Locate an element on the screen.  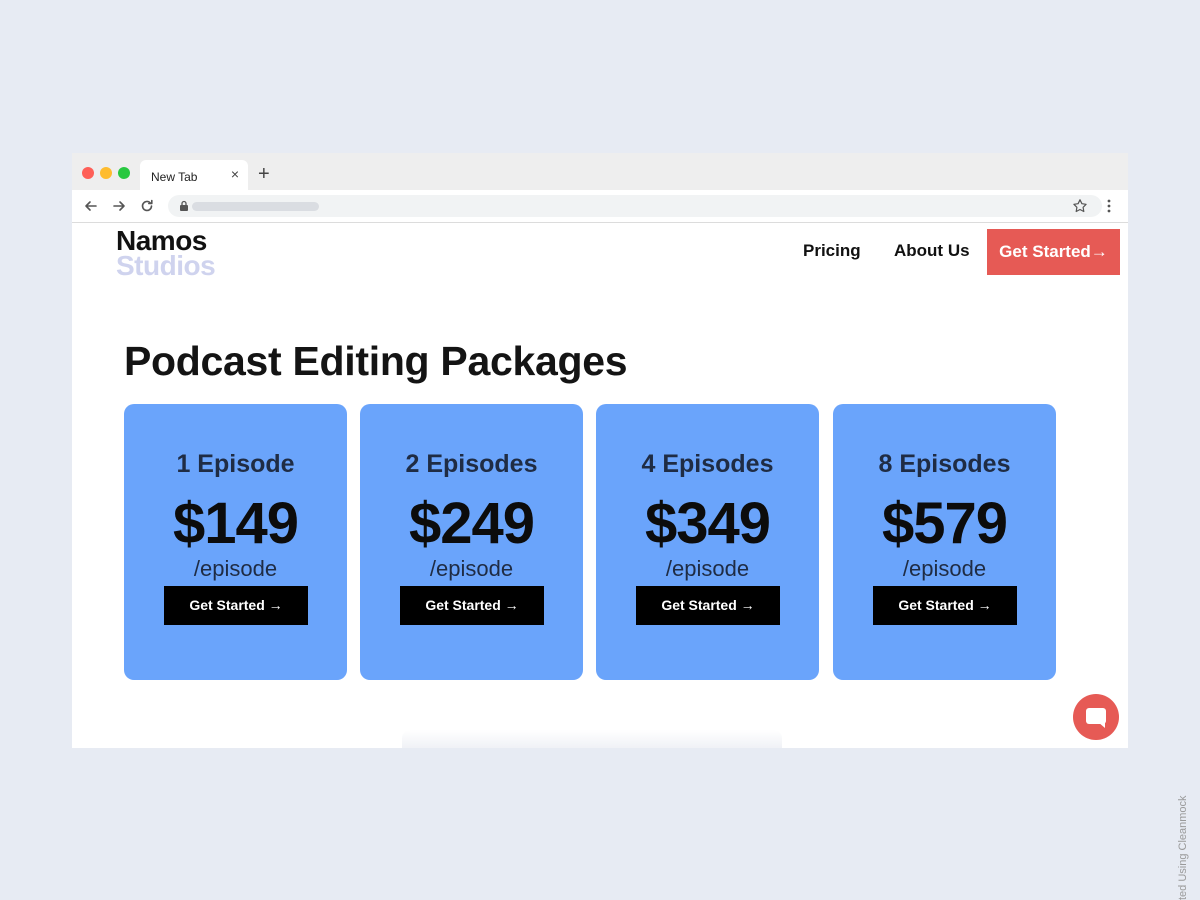
maximize-window-button is located at coordinates (124, 173).